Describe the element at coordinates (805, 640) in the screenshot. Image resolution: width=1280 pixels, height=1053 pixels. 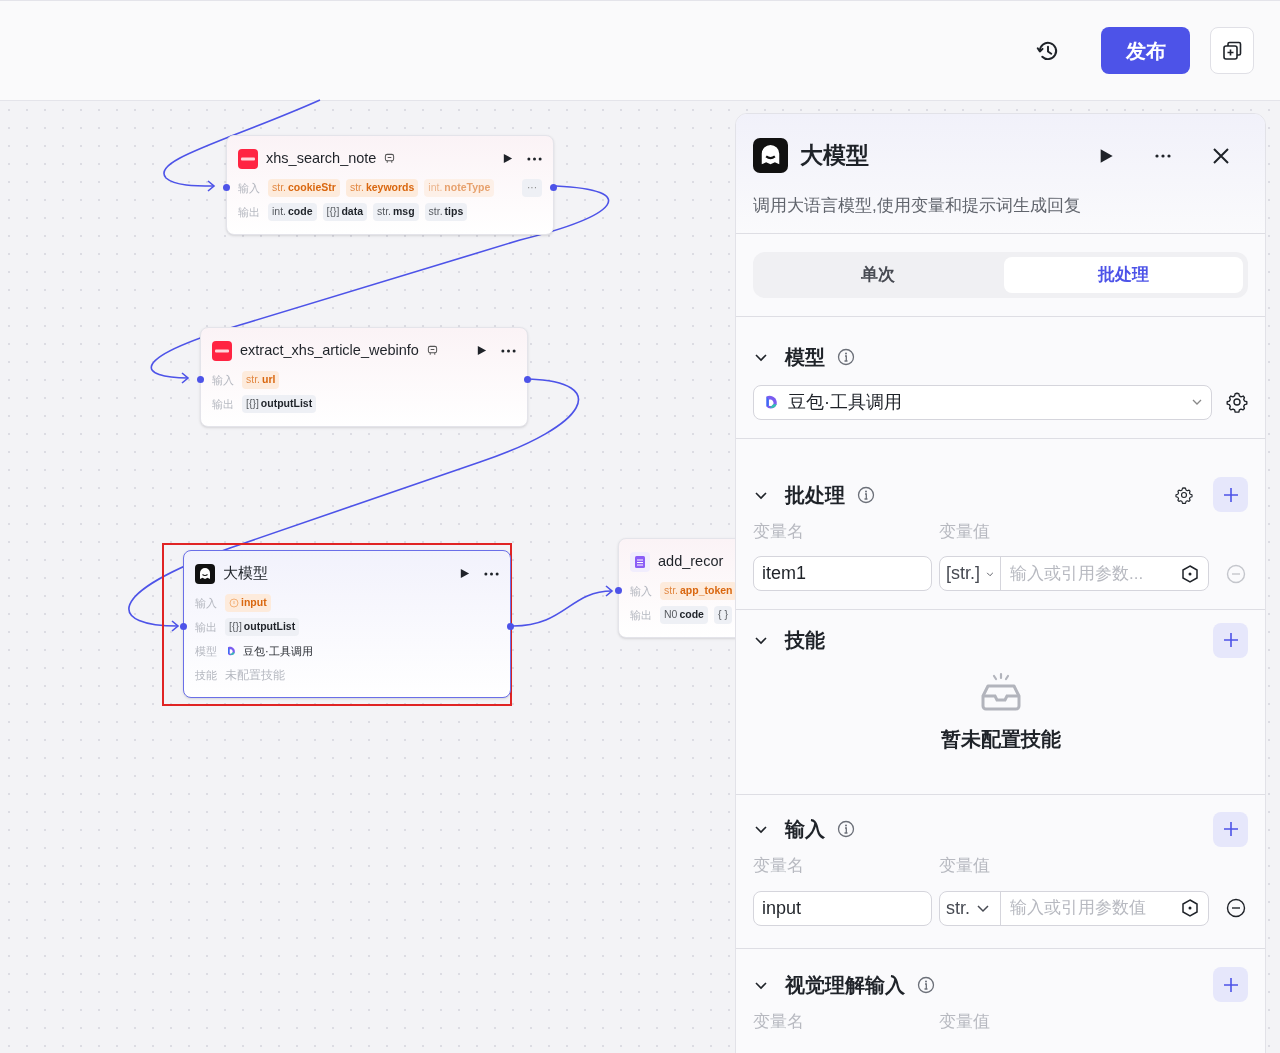
I see `section-title: 技能` at that location.